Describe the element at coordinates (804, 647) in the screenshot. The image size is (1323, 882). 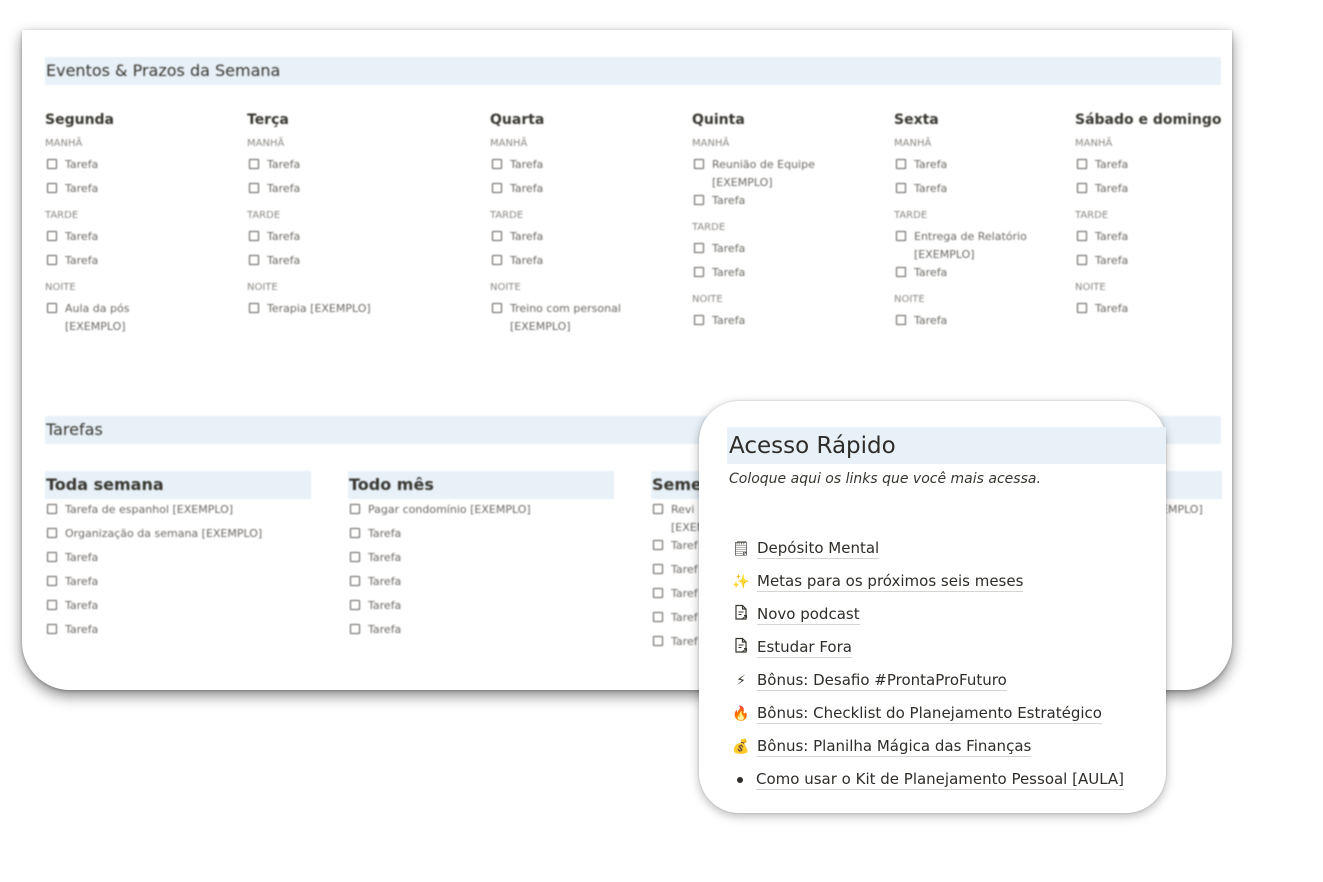
I see `quick-link-label: Estudar Fora` at that location.